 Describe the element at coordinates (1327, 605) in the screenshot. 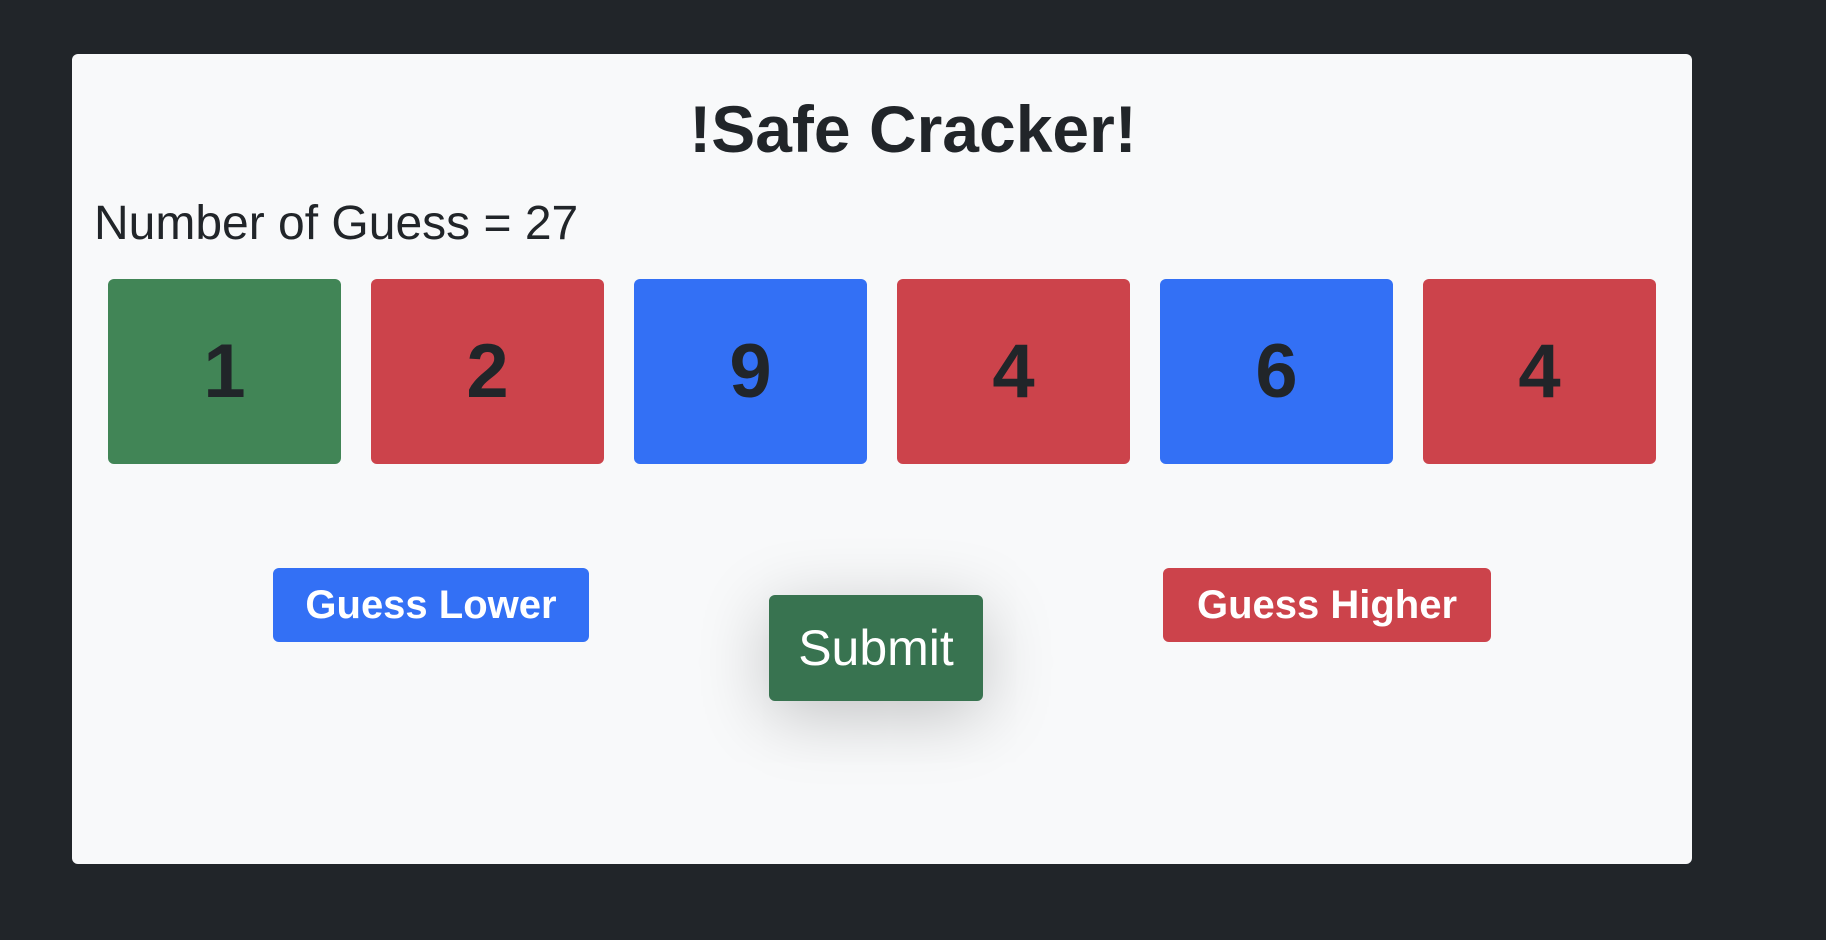

I see `guess-higher-button: Guess Higher` at that location.